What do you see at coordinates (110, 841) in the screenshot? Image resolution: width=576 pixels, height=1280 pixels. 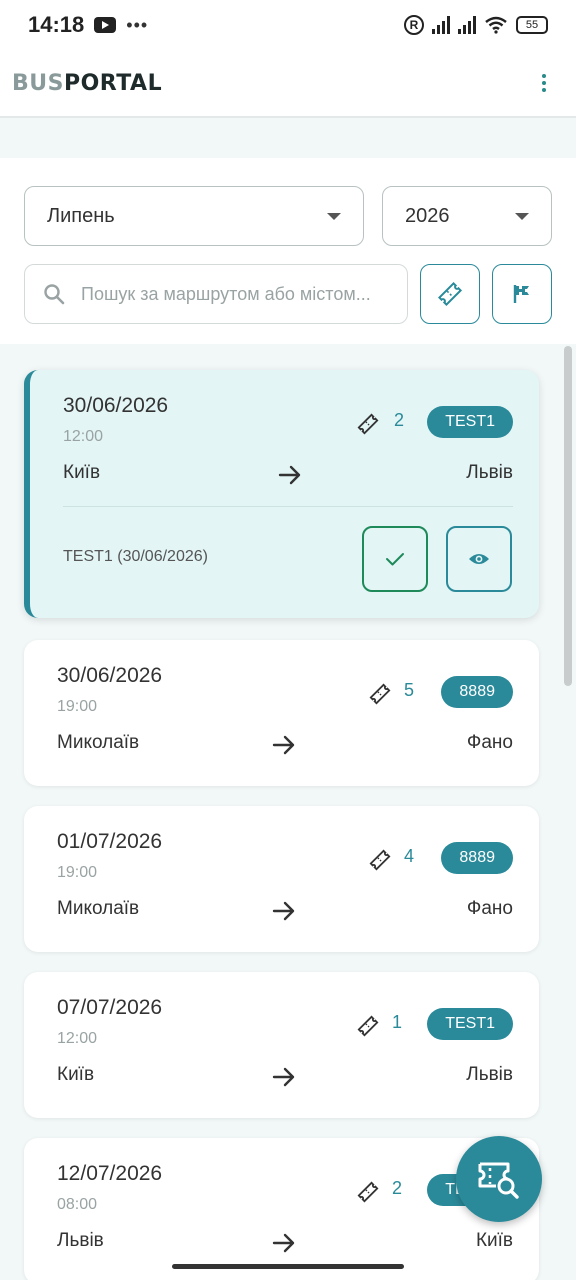 I see `trip-date: 01/07/2026` at bounding box center [110, 841].